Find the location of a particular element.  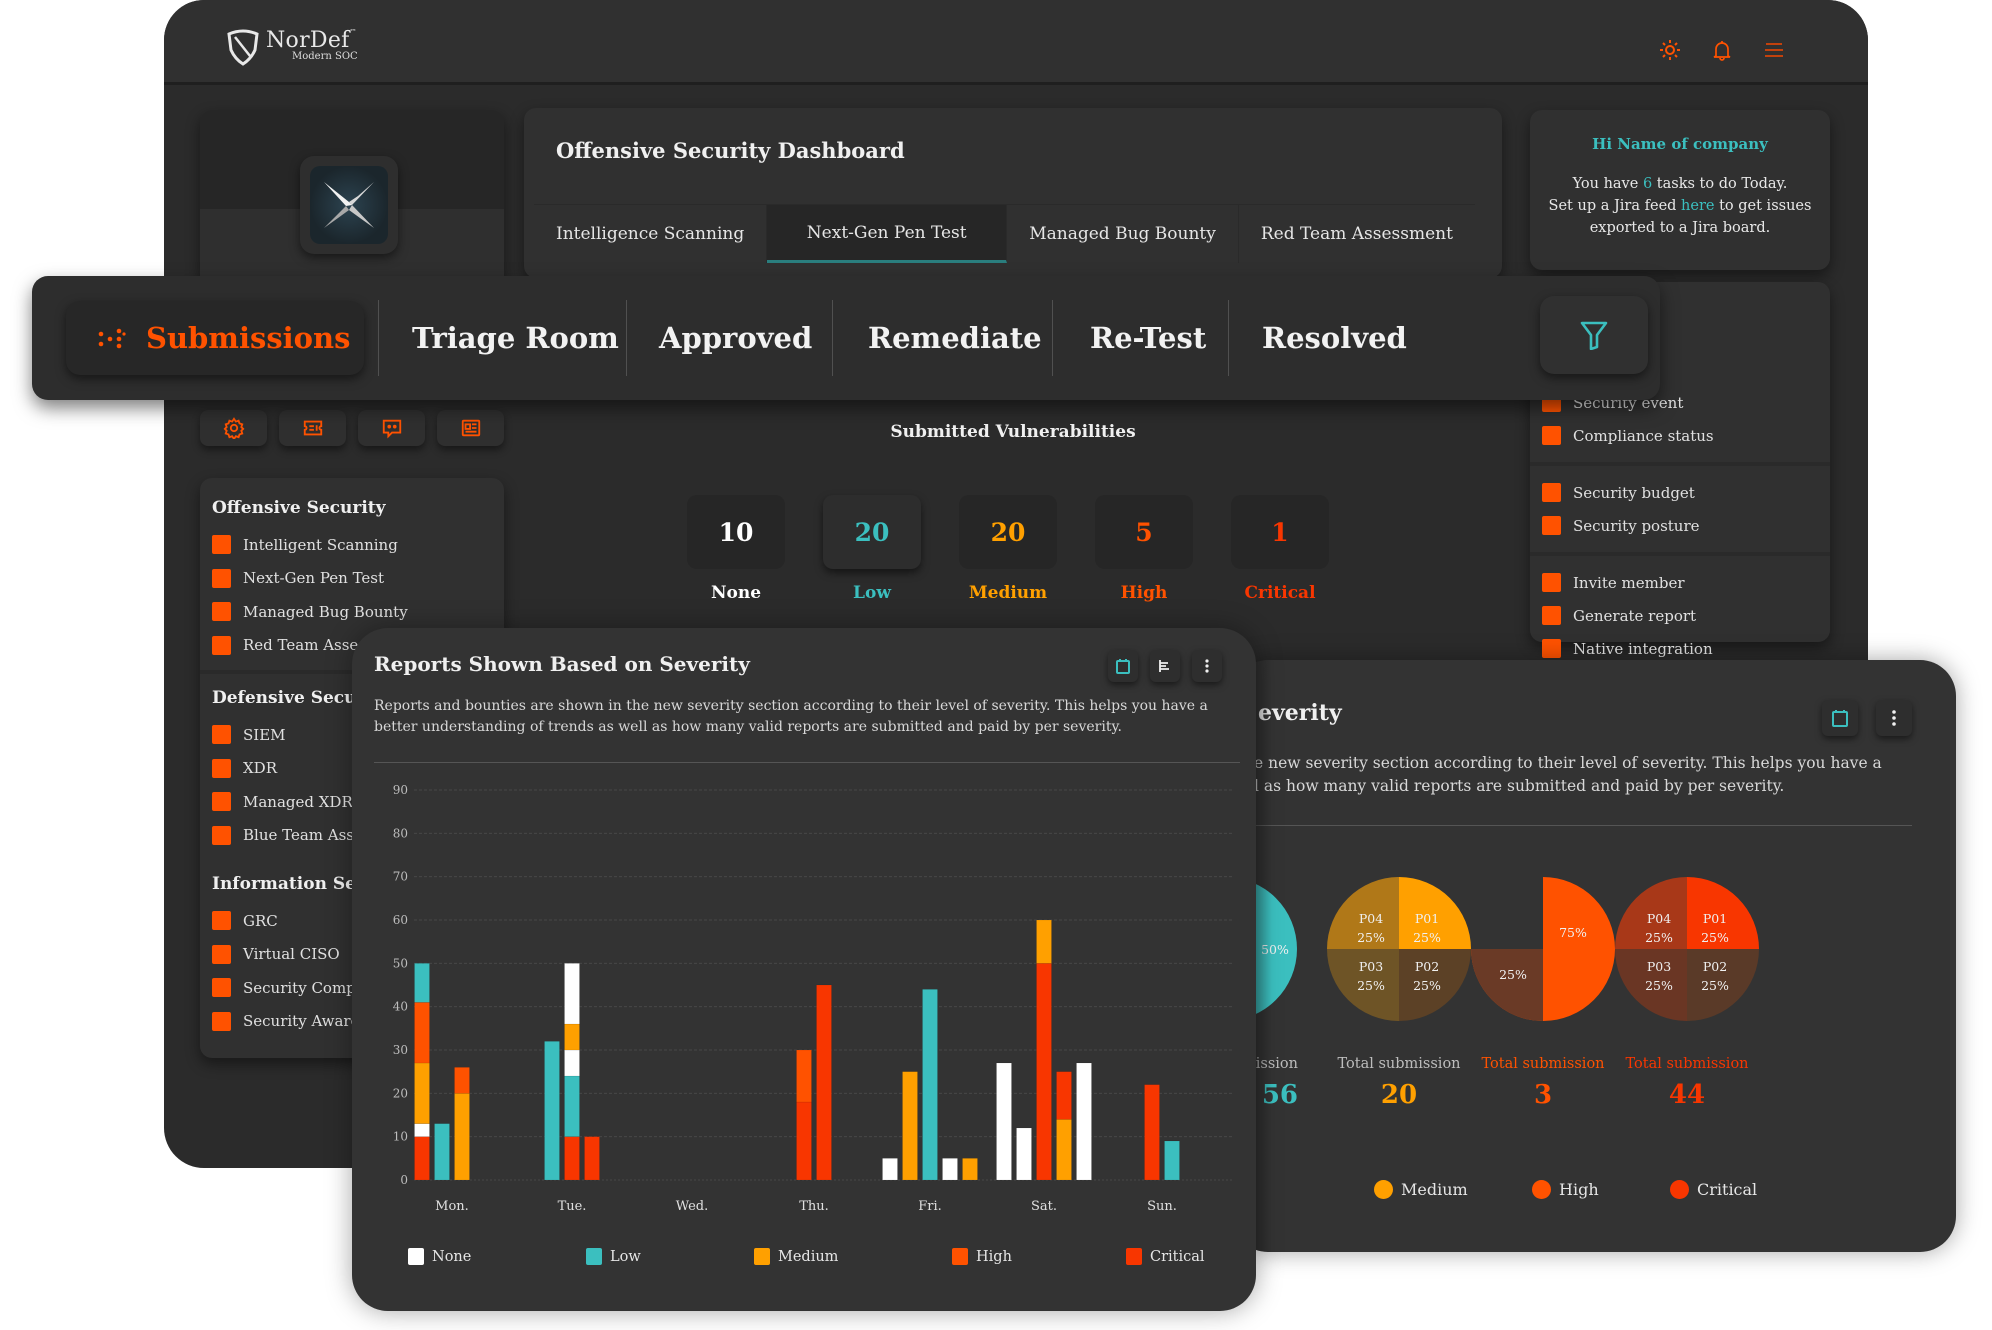

vuln-label: High is located at coordinates (1144, 593).